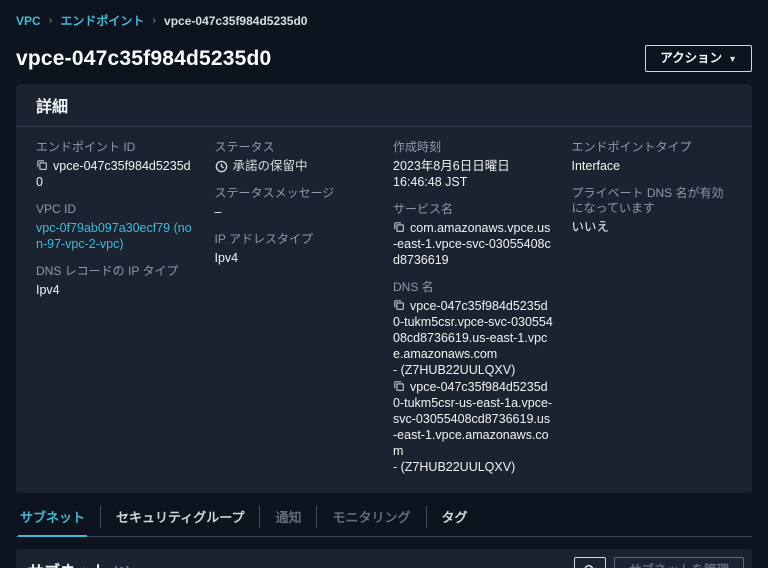 The width and height of the screenshot is (768, 568). I want to click on tab-security-groups: セキュリティグループ, so click(180, 519).